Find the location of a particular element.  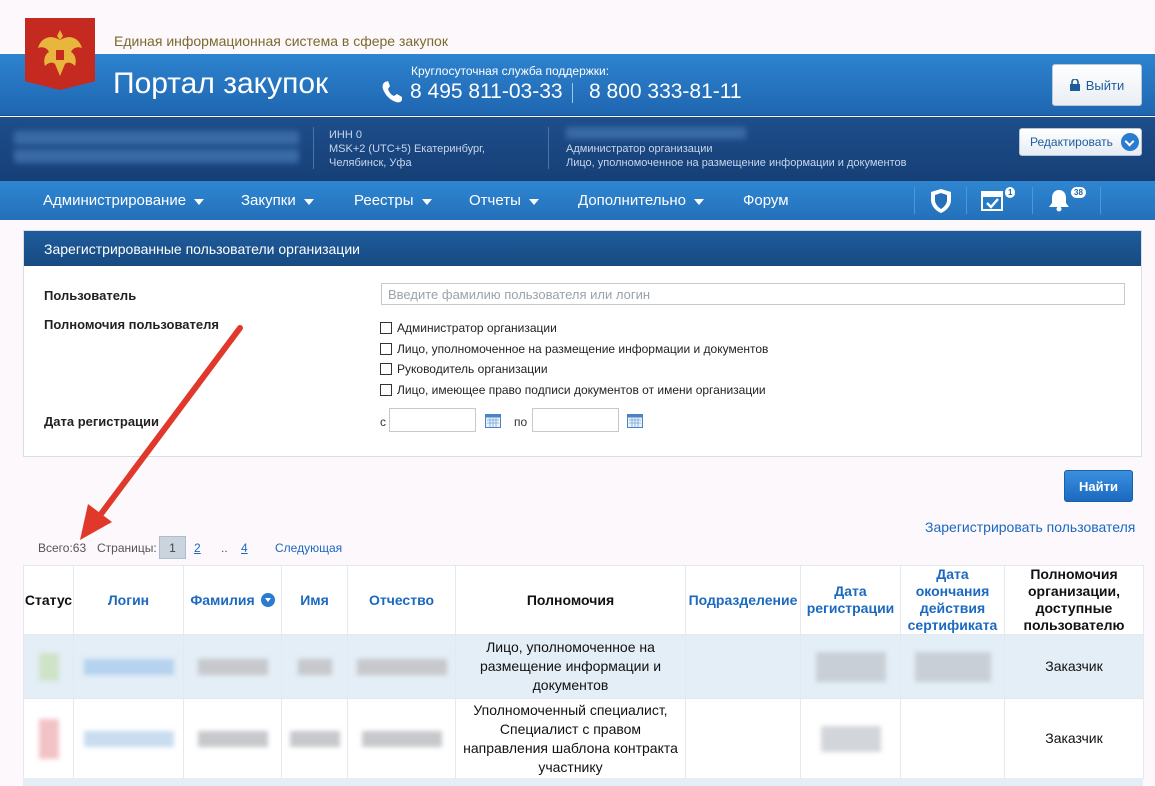

column-header-department: Подразделение is located at coordinates (743, 600).